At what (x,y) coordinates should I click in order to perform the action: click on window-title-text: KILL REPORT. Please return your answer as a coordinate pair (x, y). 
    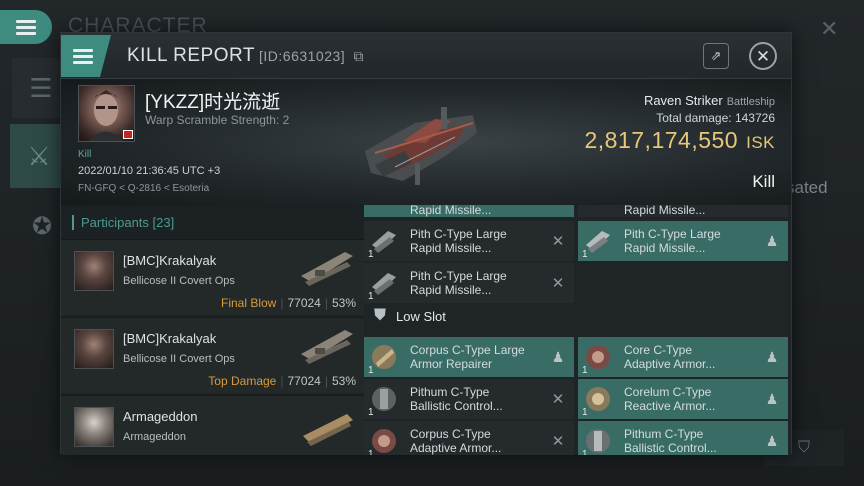
    Looking at the image, I should click on (191, 55).